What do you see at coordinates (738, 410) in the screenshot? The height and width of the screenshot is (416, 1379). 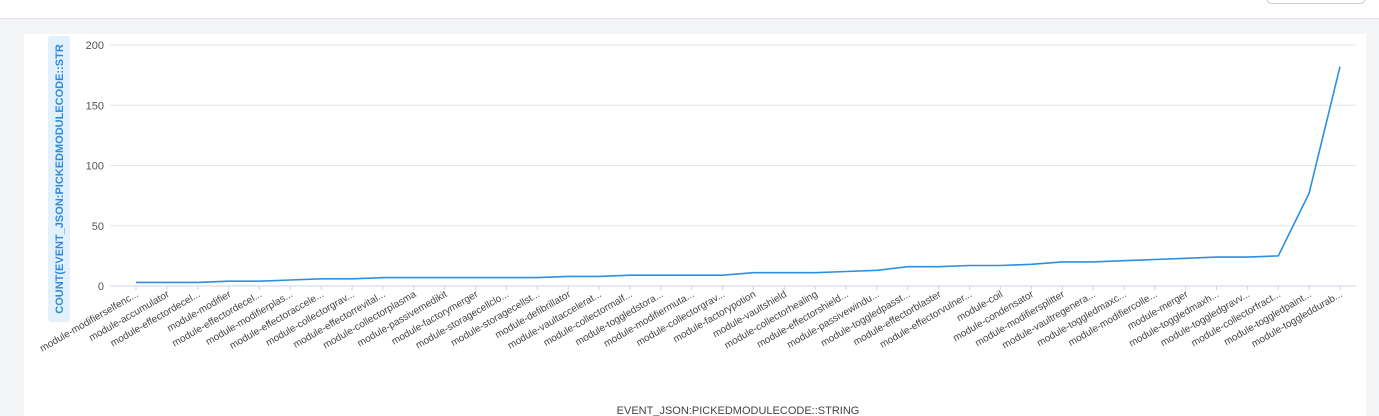 I see `x-axis-label: EVENT_JSON:PICKEDMODULECODE::STRING` at bounding box center [738, 410].